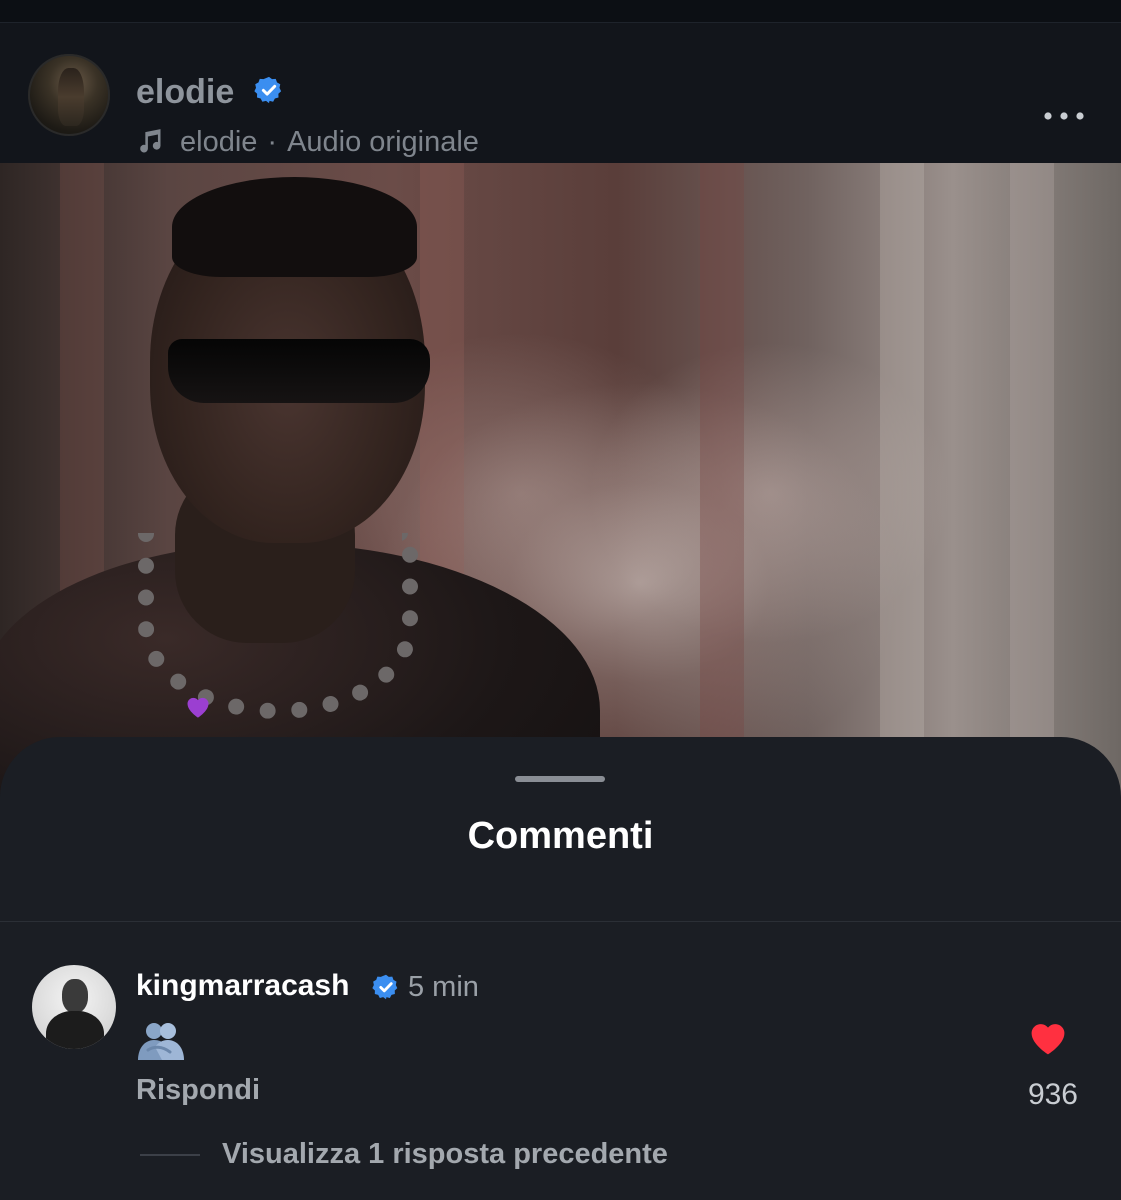 The image size is (1121, 1200). What do you see at coordinates (219, 141) in the screenshot?
I see `audio-author: elodie` at bounding box center [219, 141].